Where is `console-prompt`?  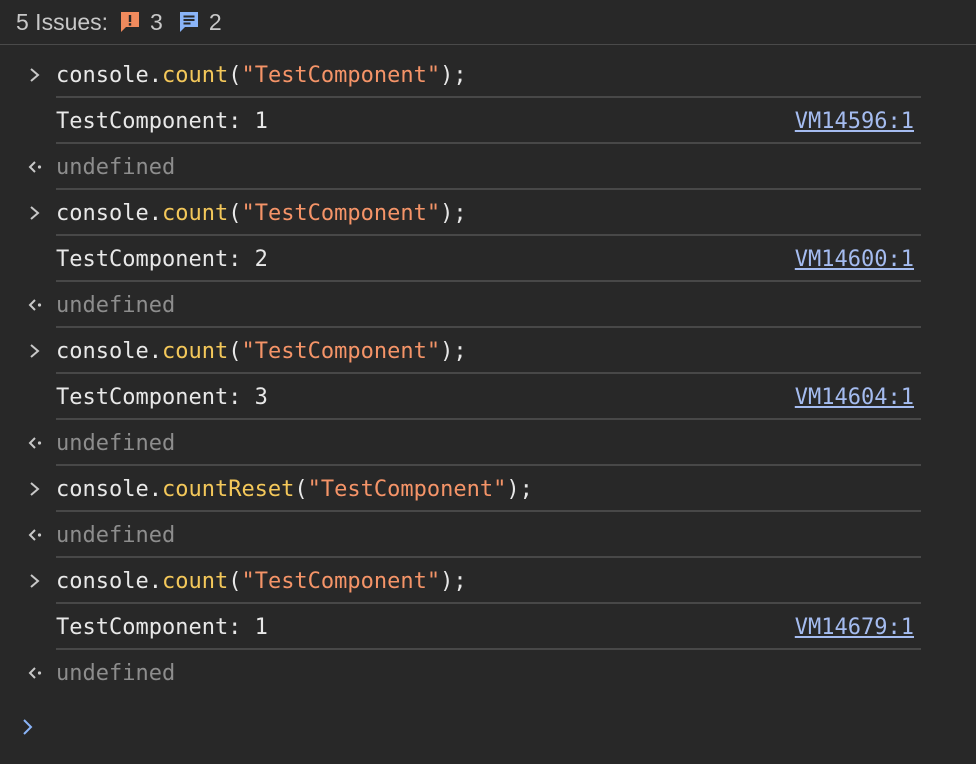
console-prompt is located at coordinates (28, 727).